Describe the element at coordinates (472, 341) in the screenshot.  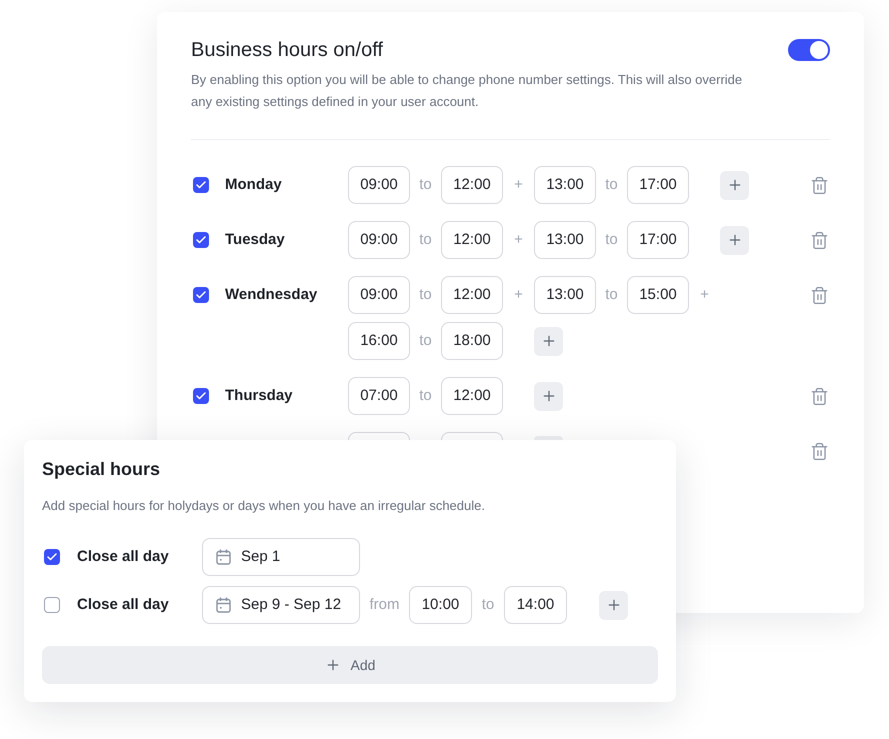
I see `time-field: 18:00` at that location.